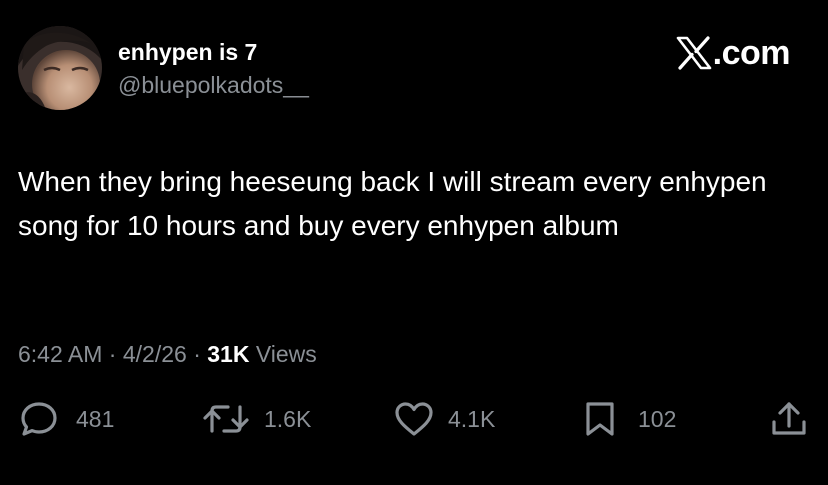 The image size is (828, 485). I want to click on tweet-time: 6:42 AM, so click(60, 354).